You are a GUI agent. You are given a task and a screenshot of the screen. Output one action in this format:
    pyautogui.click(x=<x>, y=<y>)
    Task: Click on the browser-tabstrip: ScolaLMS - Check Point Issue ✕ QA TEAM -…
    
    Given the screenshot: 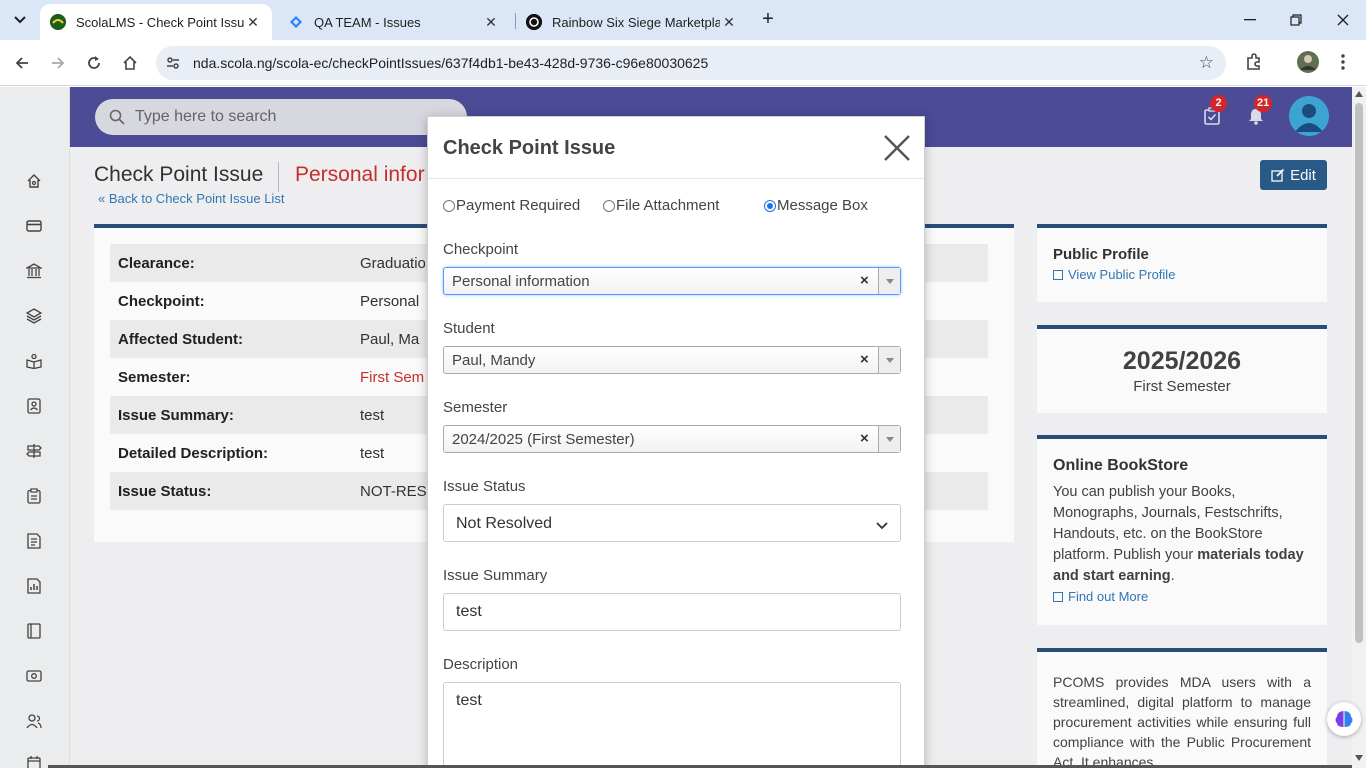 What is the action you would take?
    pyautogui.click(x=683, y=20)
    